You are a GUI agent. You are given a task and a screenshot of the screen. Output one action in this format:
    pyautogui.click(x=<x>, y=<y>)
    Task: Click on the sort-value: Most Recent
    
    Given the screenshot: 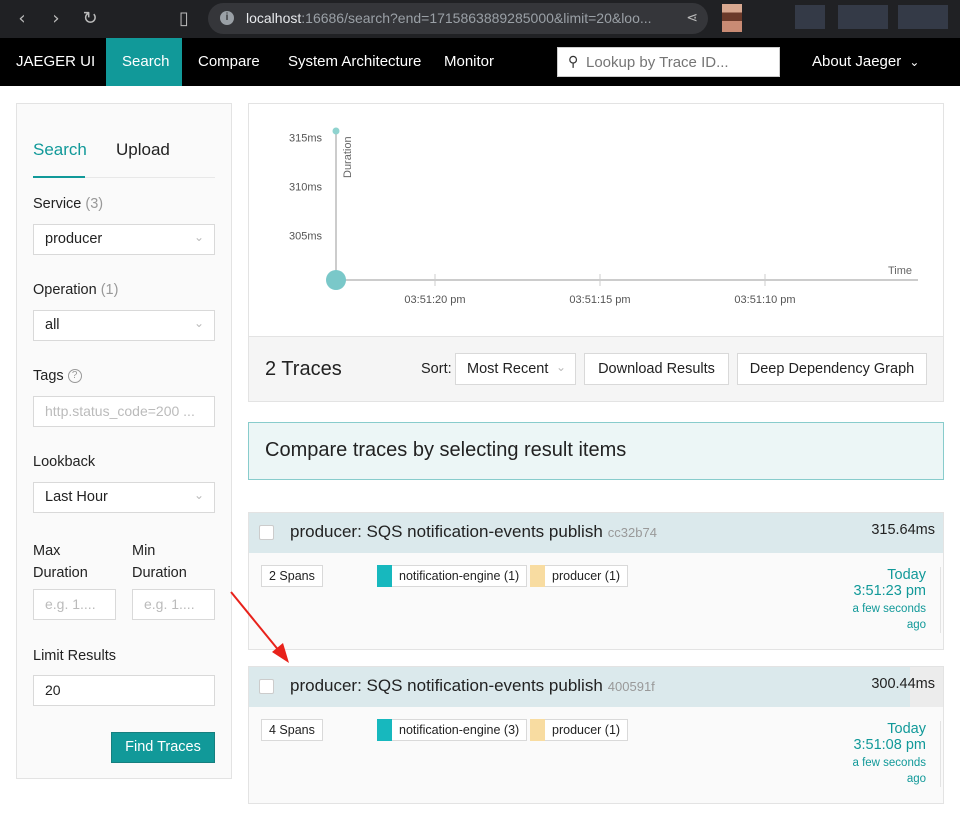 What is the action you would take?
    pyautogui.click(x=508, y=369)
    